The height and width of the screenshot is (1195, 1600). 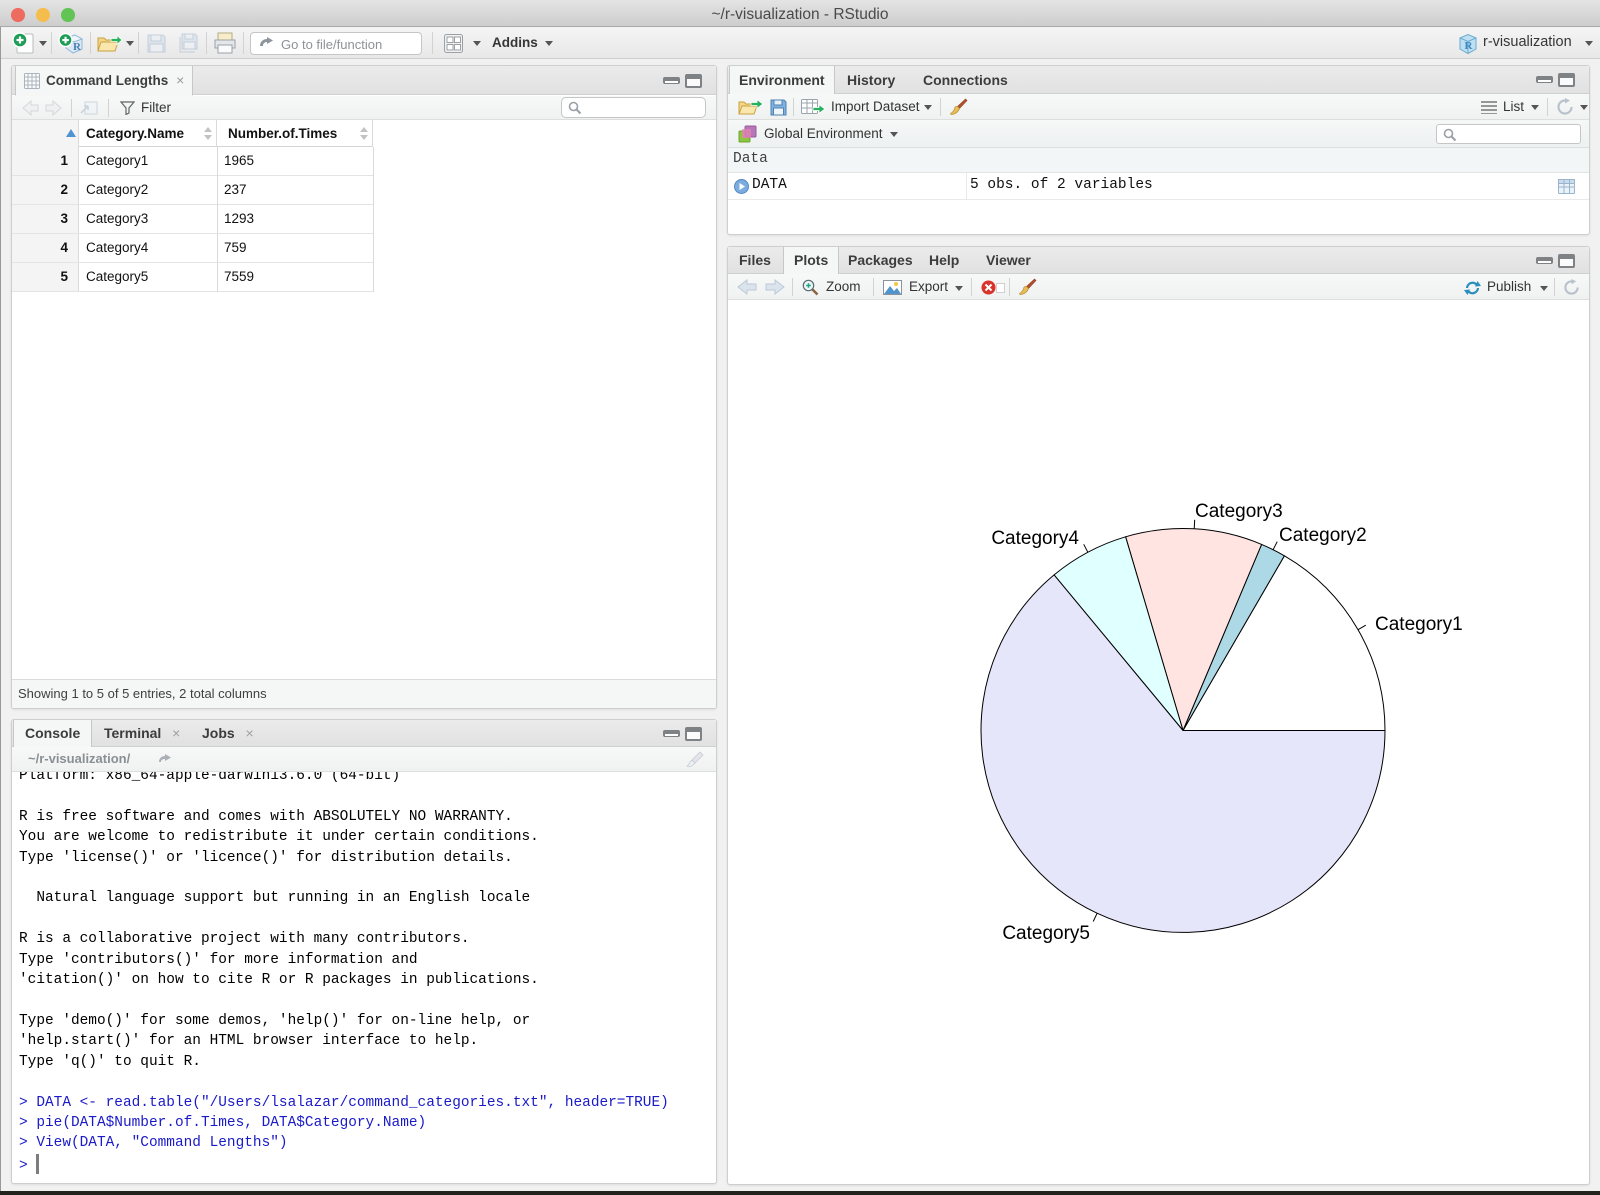 I want to click on svg-text: Category1, so click(x=1419, y=624).